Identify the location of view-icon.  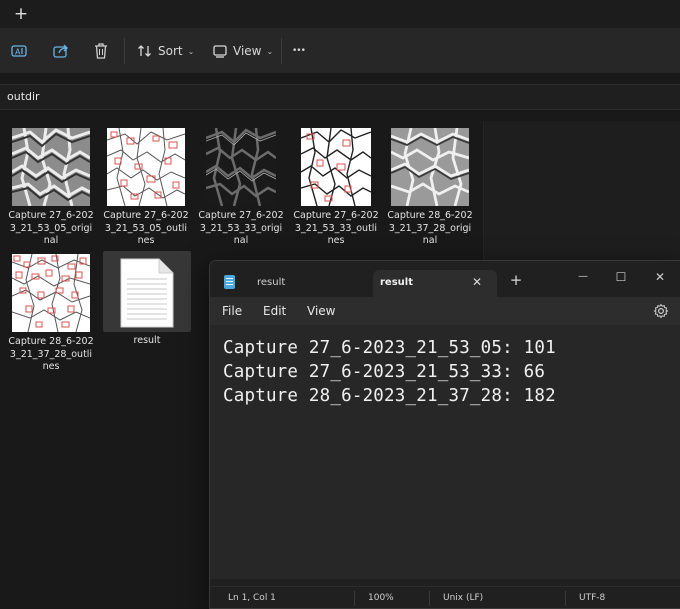
(220, 51).